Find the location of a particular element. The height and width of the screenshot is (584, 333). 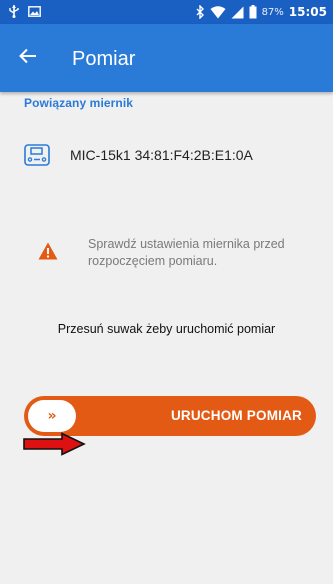

start-measurement-slider: » URUCHOM POMIAR is located at coordinates (170, 416).